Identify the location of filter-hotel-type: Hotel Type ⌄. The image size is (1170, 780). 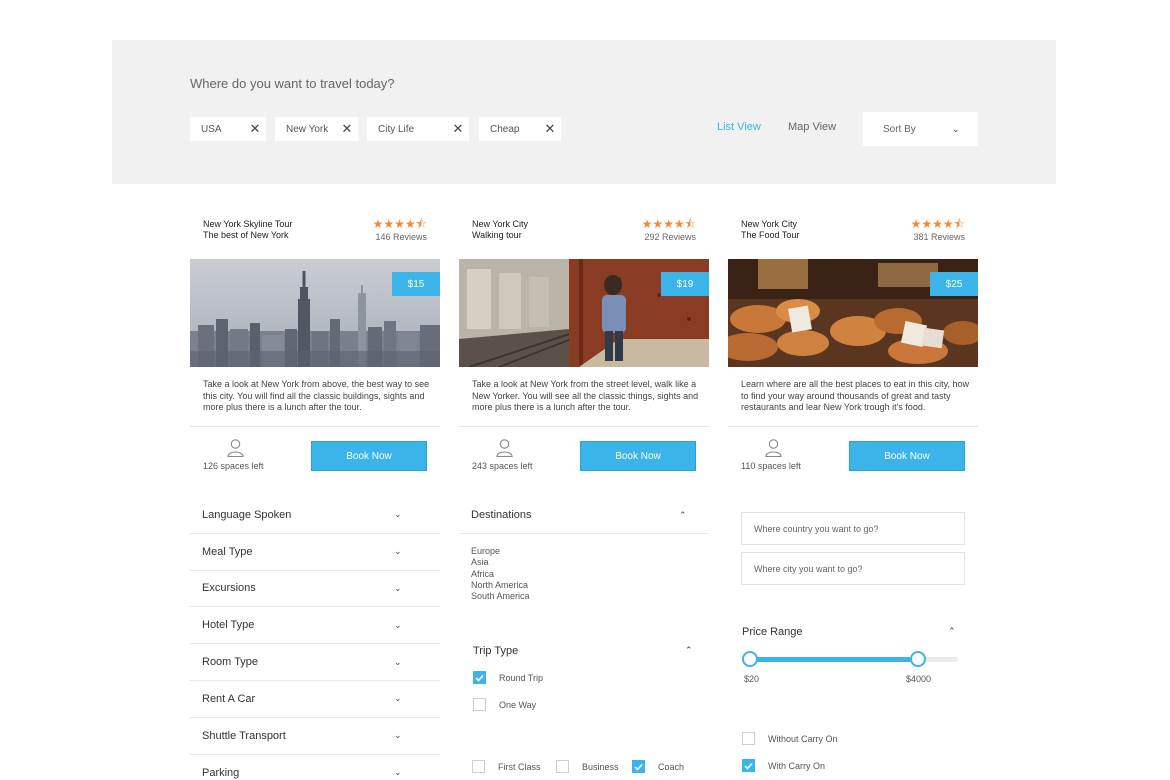
(315, 626).